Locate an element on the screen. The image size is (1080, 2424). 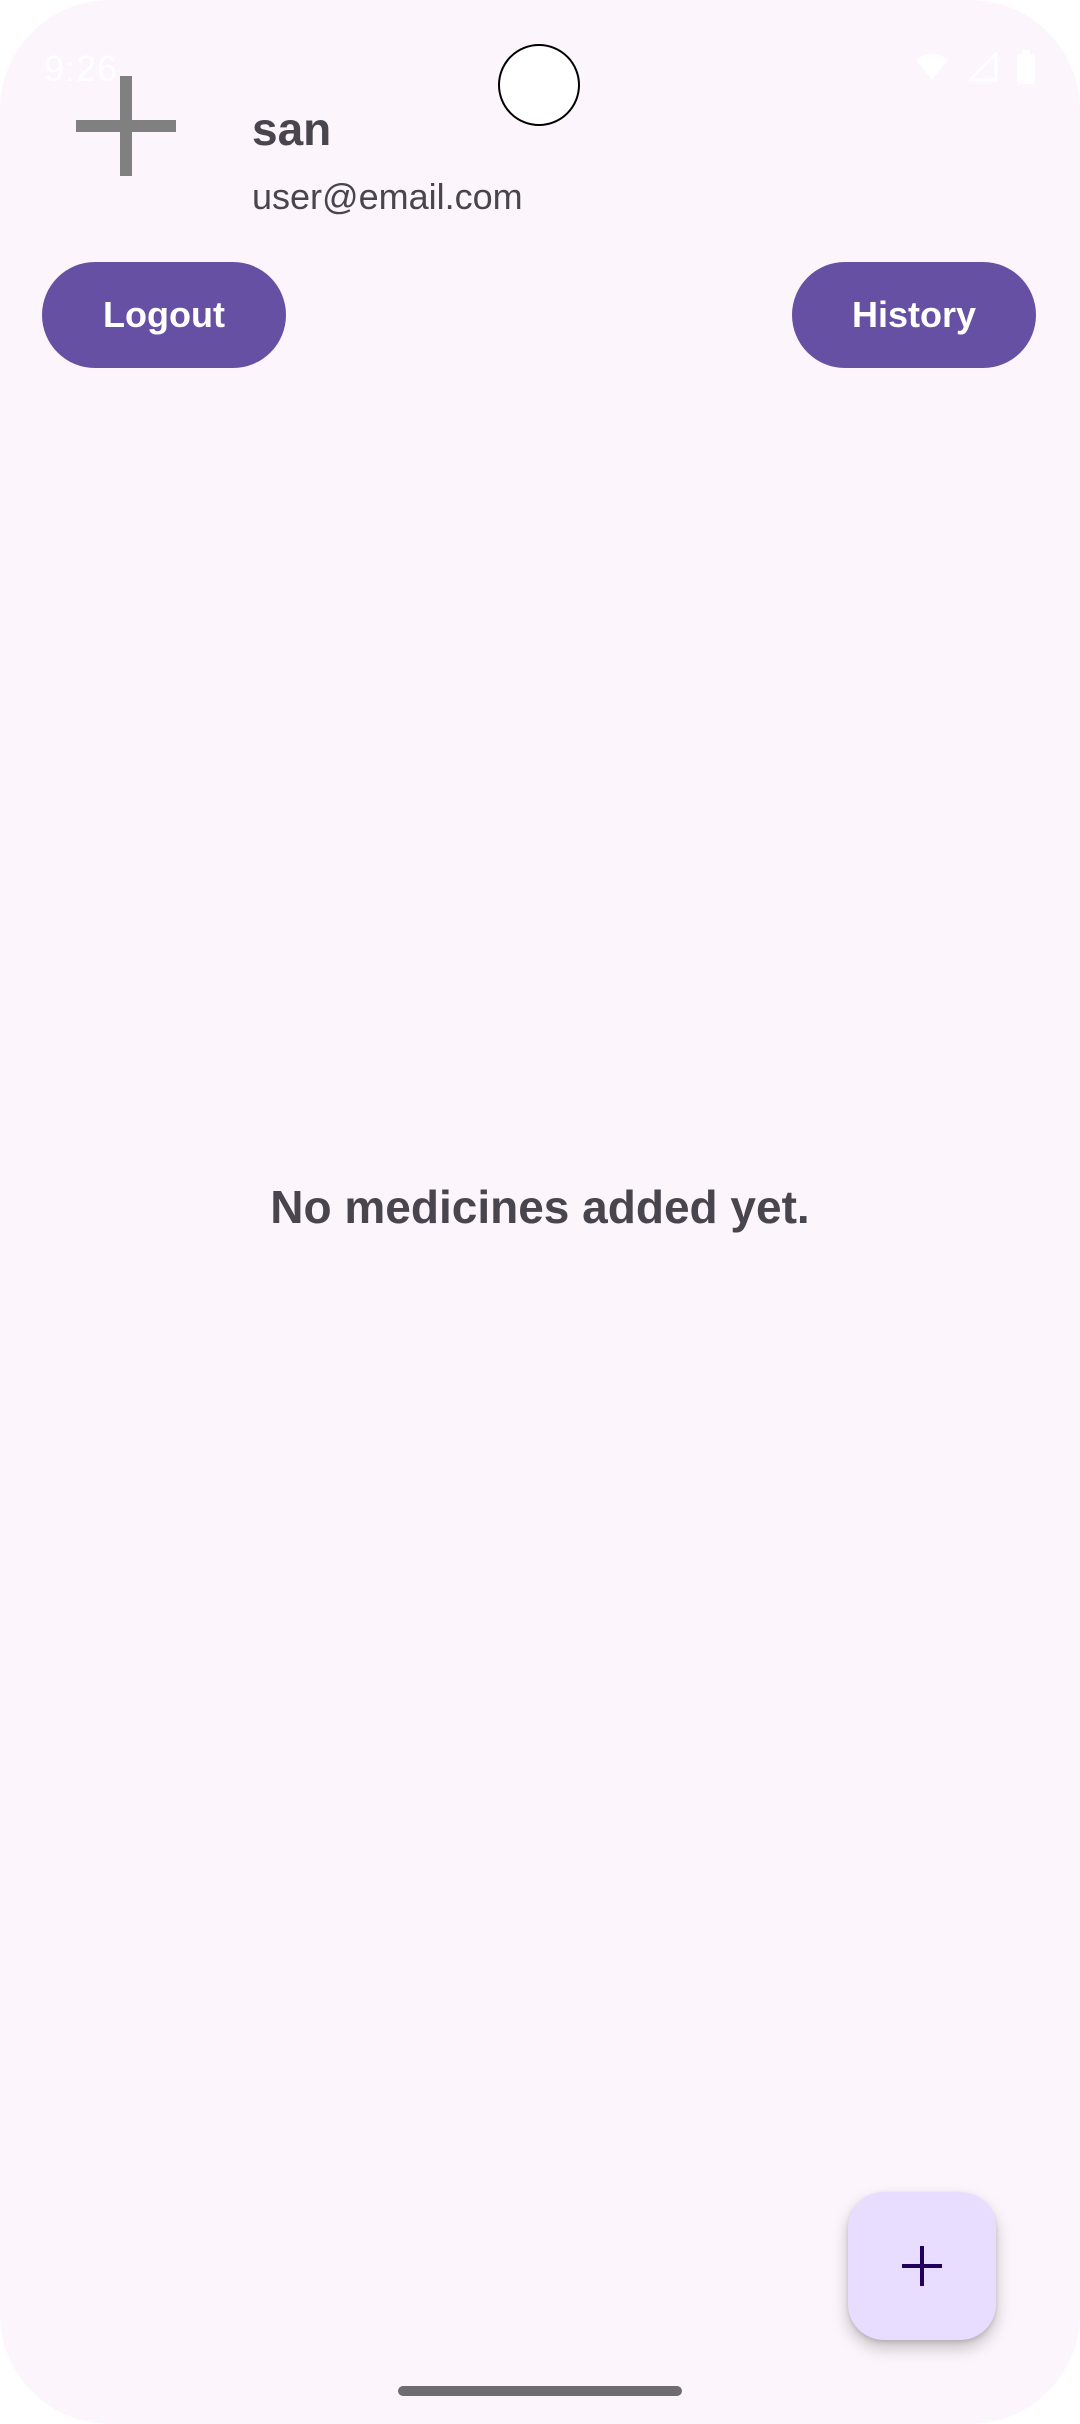
plus-icon is located at coordinates (126, 126).